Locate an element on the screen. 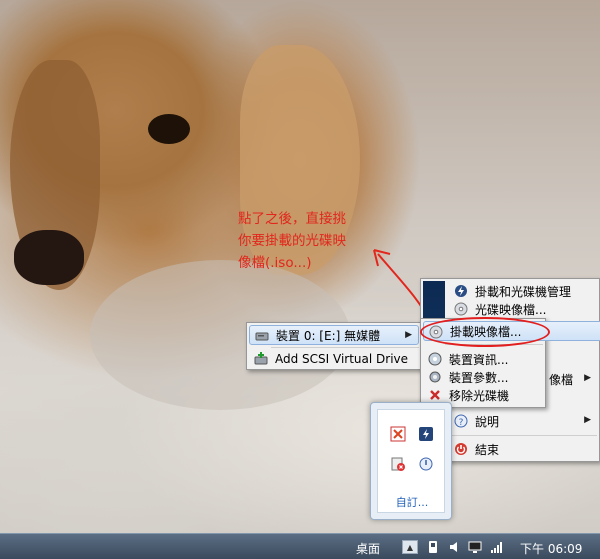 This screenshot has height=559, width=600. drive-icon is located at coordinates (262, 336).